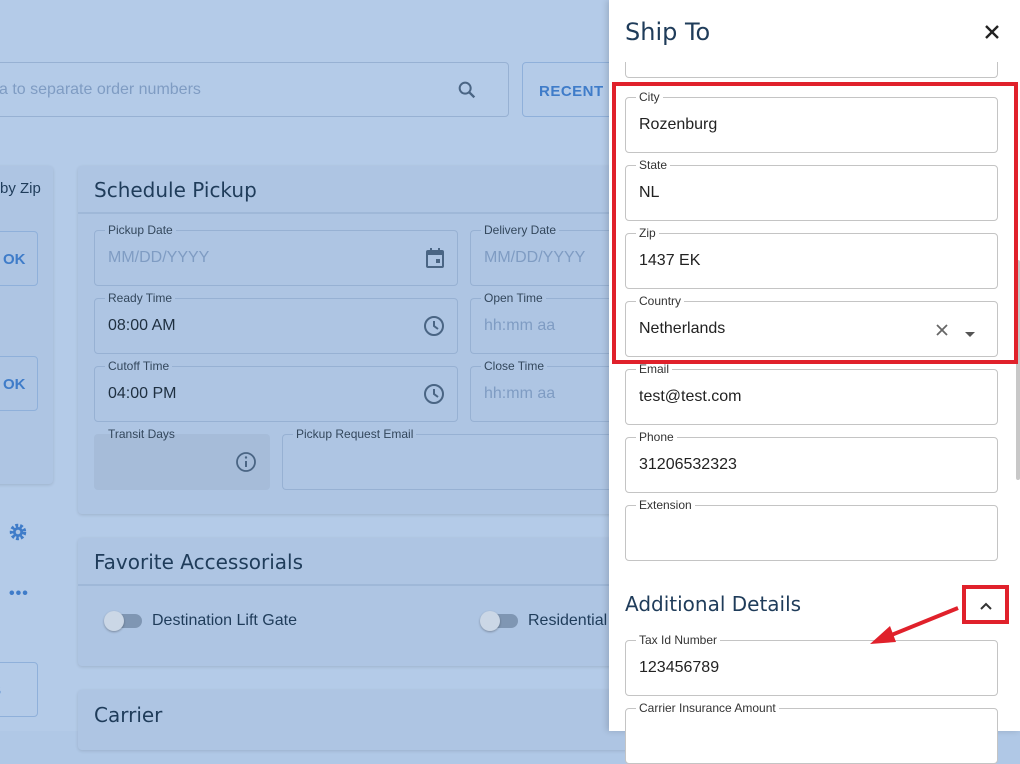  I want to click on ready-time-label: Ready Time, so click(140, 298).